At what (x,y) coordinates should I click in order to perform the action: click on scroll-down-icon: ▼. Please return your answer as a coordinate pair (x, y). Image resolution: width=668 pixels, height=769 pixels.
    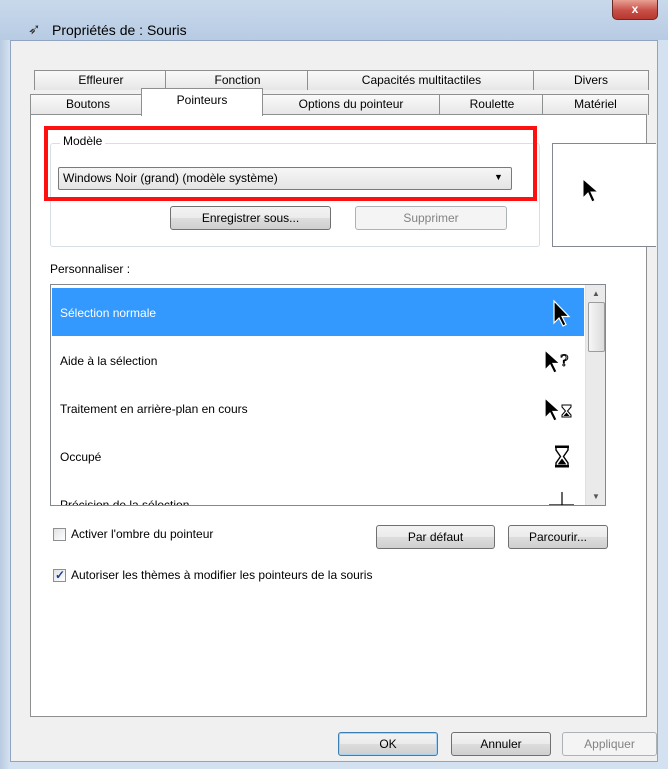
    Looking at the image, I should click on (596, 496).